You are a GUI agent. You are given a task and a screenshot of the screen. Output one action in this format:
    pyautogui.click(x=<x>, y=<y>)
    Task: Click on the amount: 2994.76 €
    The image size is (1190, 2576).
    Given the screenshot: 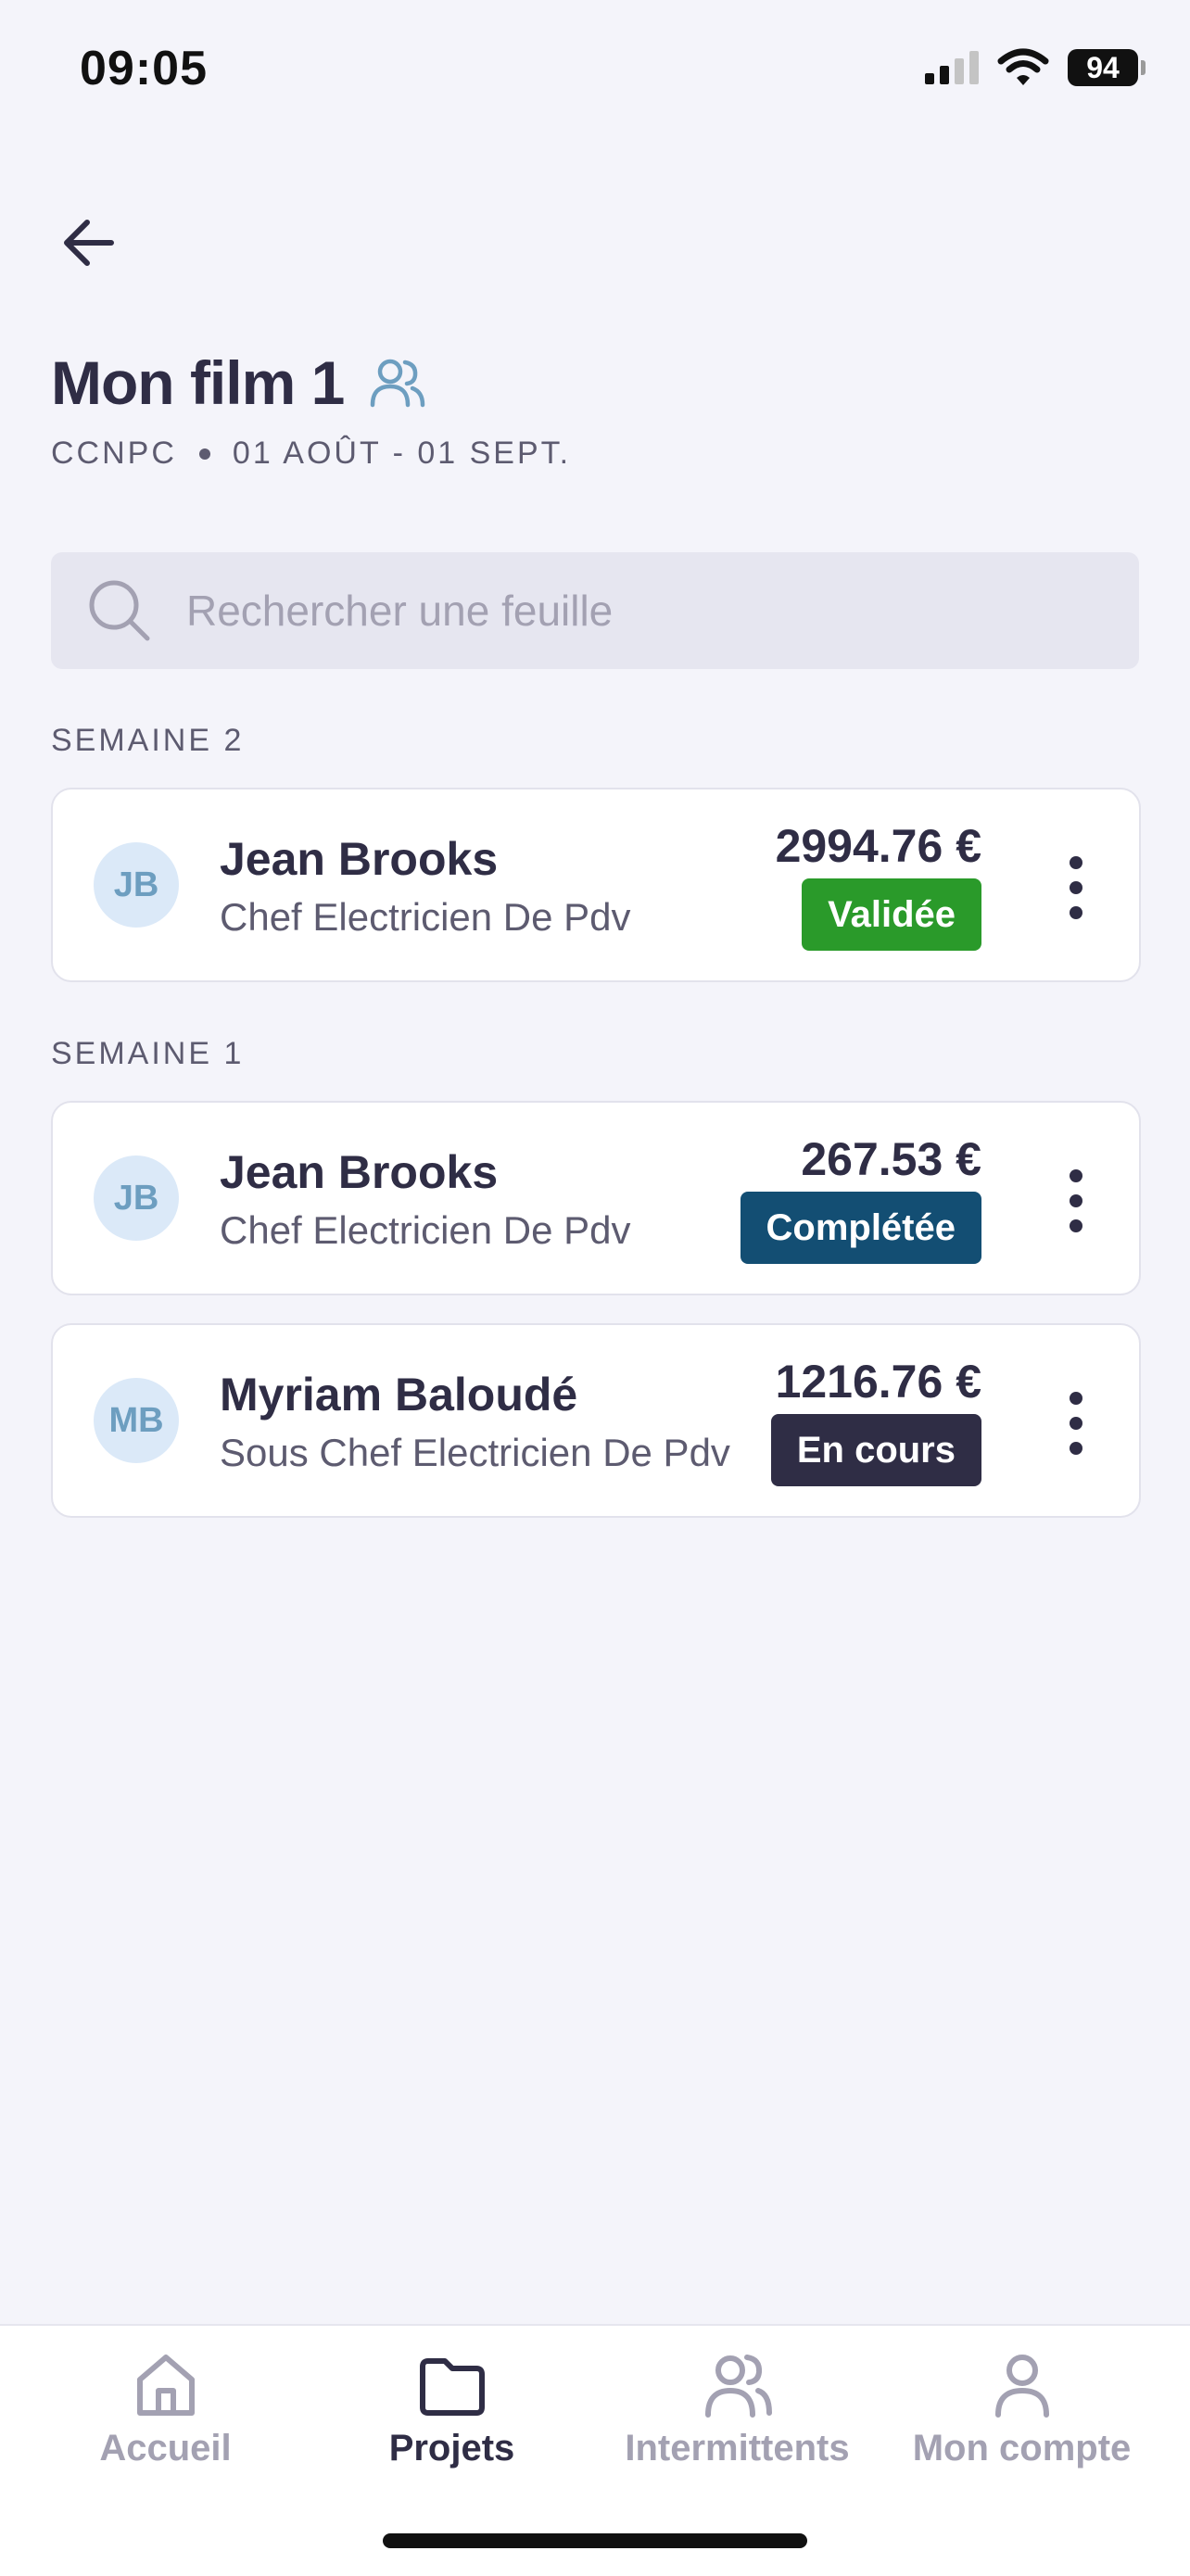 What is the action you would take?
    pyautogui.click(x=878, y=846)
    